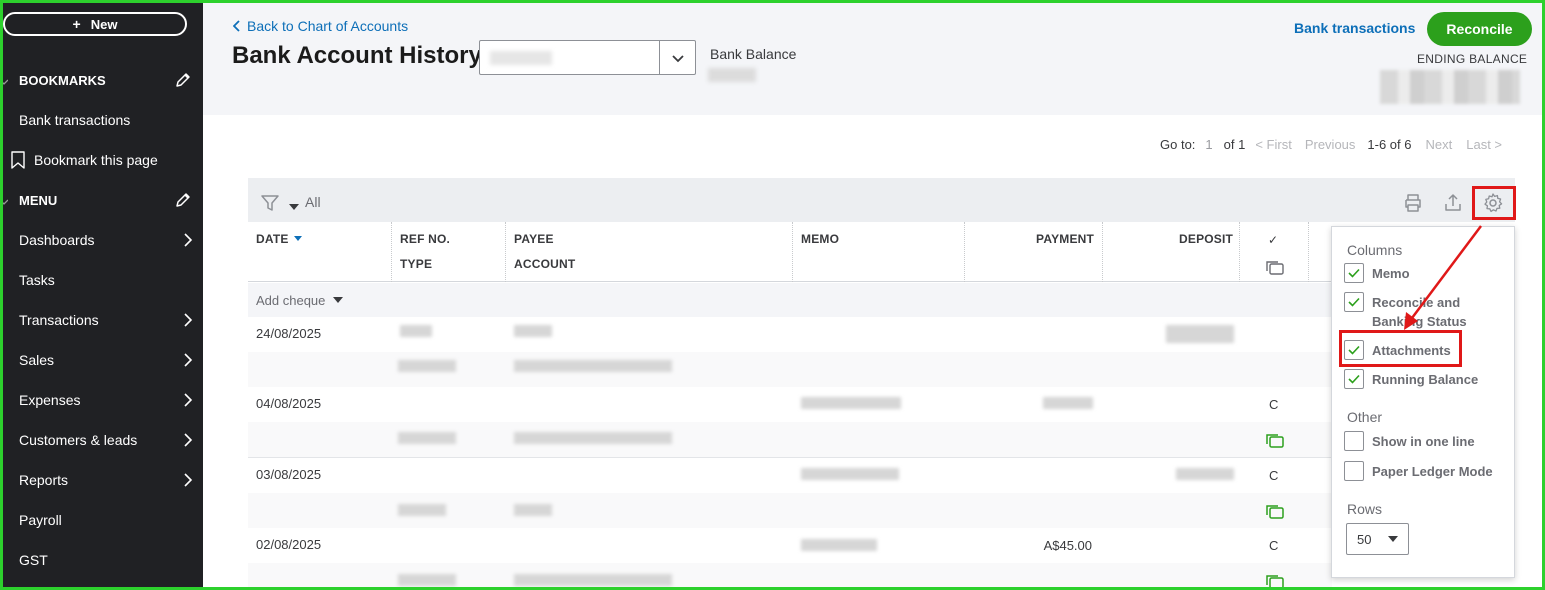 Image resolution: width=1545 pixels, height=590 pixels. What do you see at coordinates (76, 24) in the screenshot?
I see `plus-icon: +` at bounding box center [76, 24].